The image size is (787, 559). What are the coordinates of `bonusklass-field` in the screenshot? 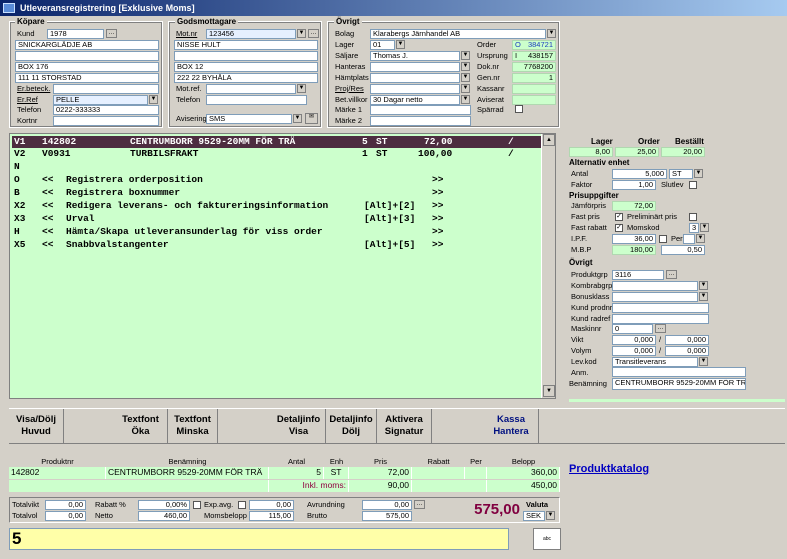 It's located at (655, 297).